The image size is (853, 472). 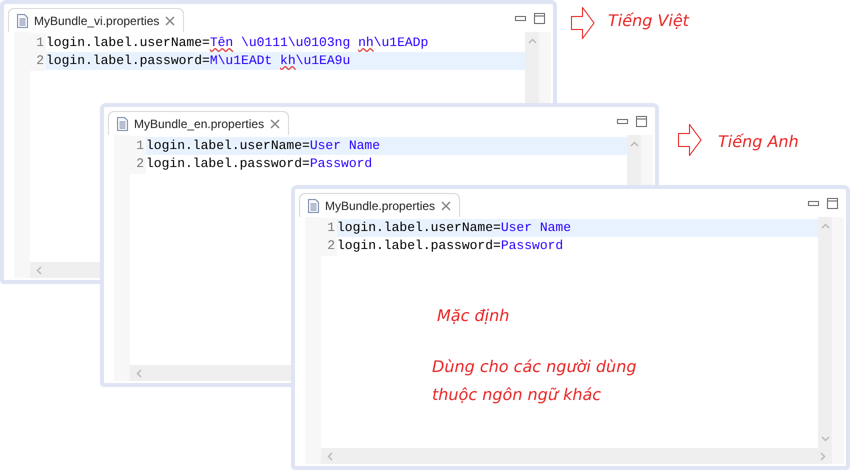 What do you see at coordinates (379, 205) in the screenshot?
I see `editor-tab: MyBundle.properties` at bounding box center [379, 205].